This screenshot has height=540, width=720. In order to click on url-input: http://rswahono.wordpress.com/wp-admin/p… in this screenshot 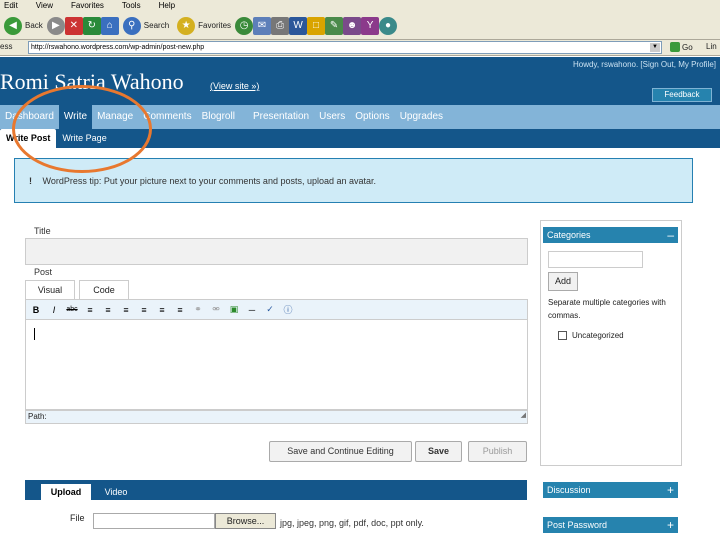, I will do `click(345, 47)`.